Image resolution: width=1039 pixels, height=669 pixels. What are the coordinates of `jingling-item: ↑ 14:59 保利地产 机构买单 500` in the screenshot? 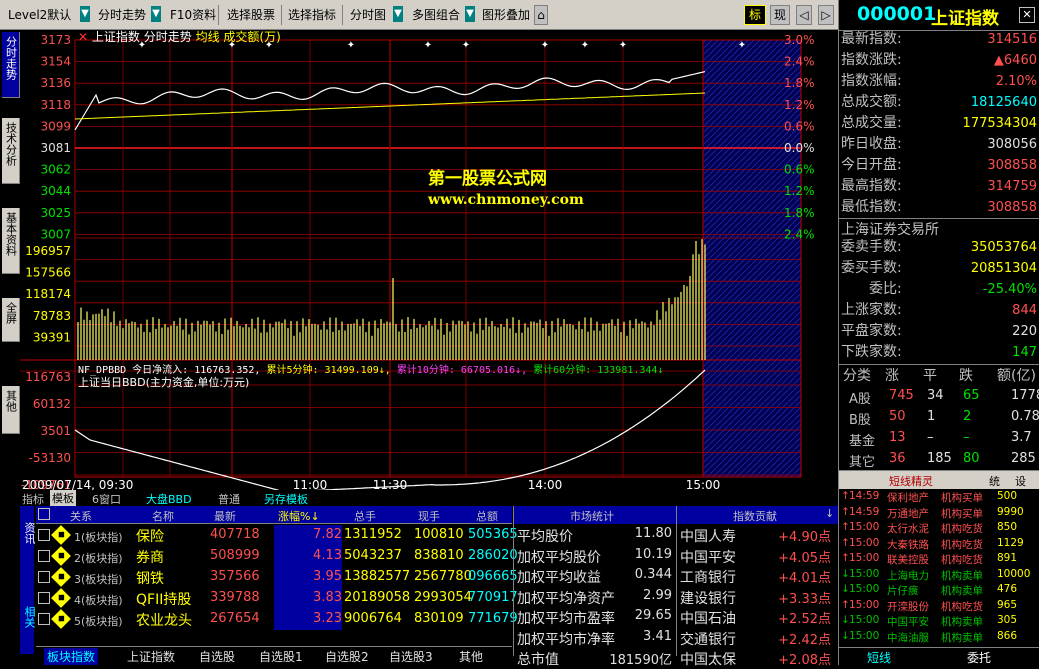 It's located at (939, 497).